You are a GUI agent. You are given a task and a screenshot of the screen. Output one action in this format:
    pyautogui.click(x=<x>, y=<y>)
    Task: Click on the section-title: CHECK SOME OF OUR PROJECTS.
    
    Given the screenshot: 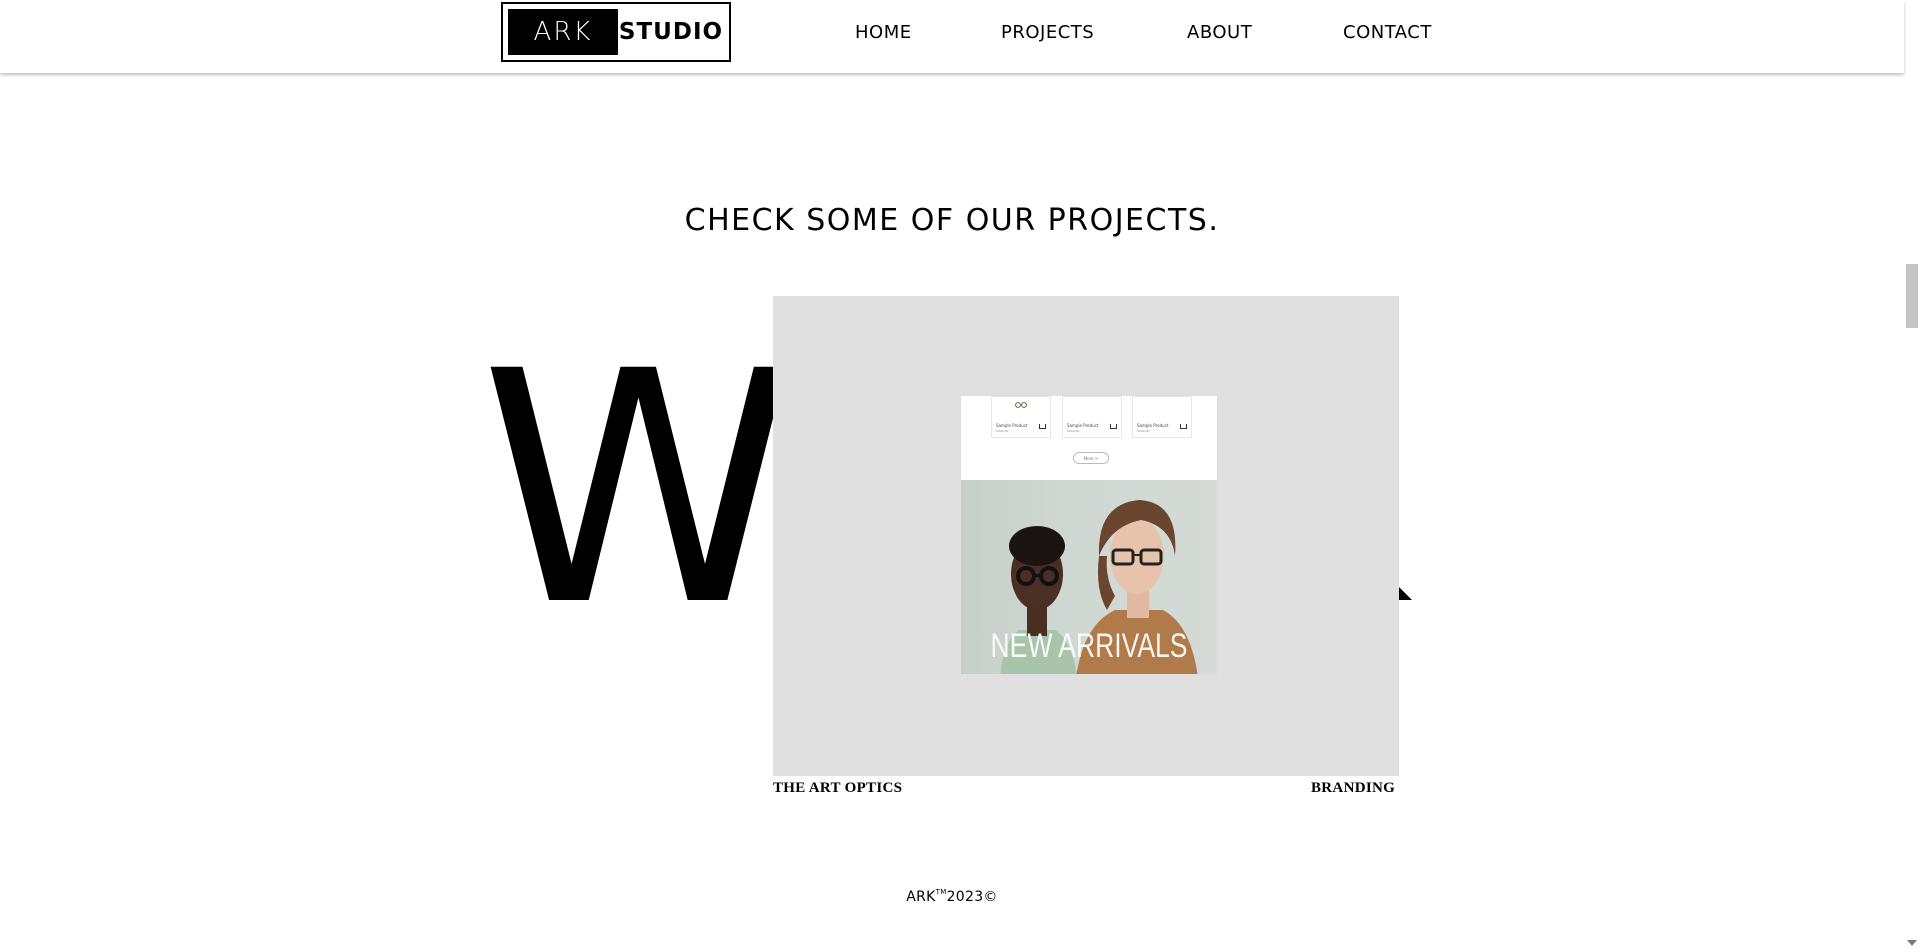 What is the action you would take?
    pyautogui.click(x=952, y=220)
    